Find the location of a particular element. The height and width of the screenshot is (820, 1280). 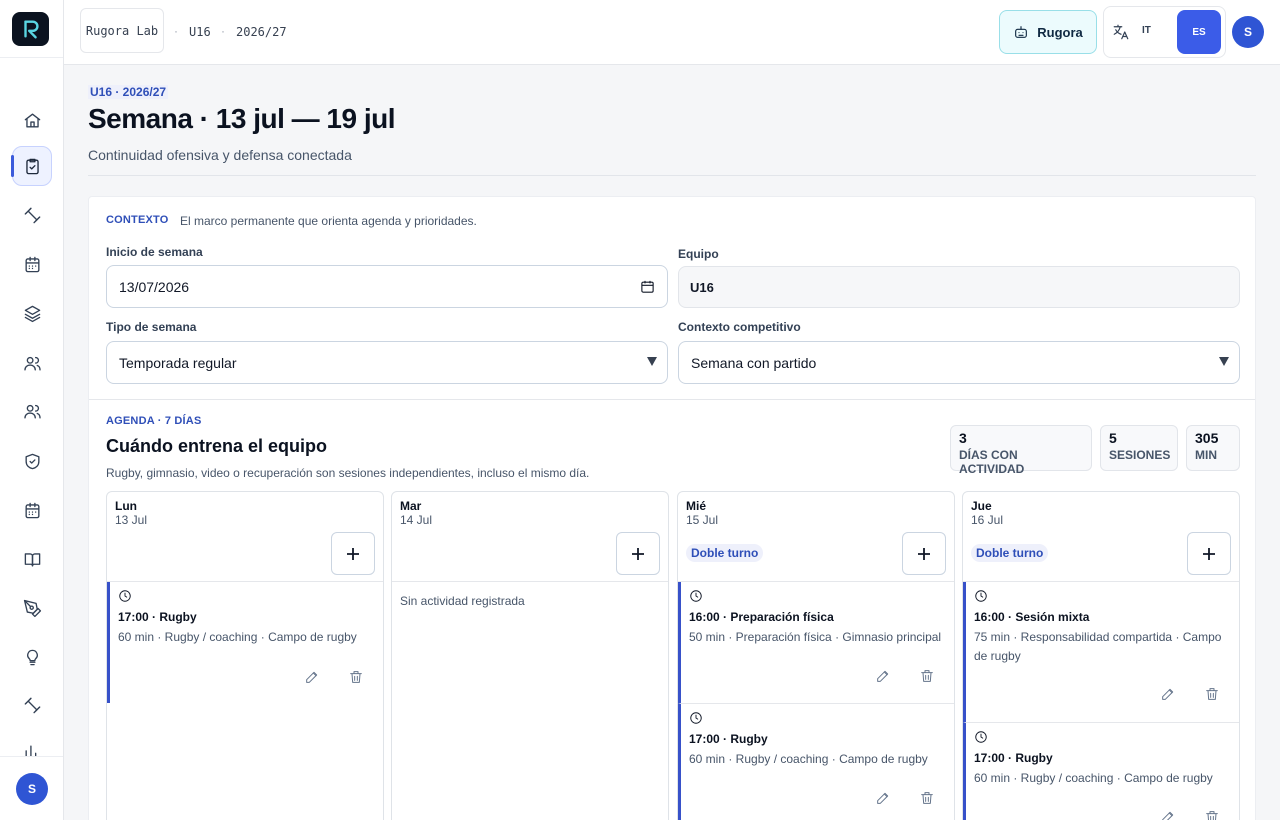

lang-it-button: IT is located at coordinates (1146, 30).